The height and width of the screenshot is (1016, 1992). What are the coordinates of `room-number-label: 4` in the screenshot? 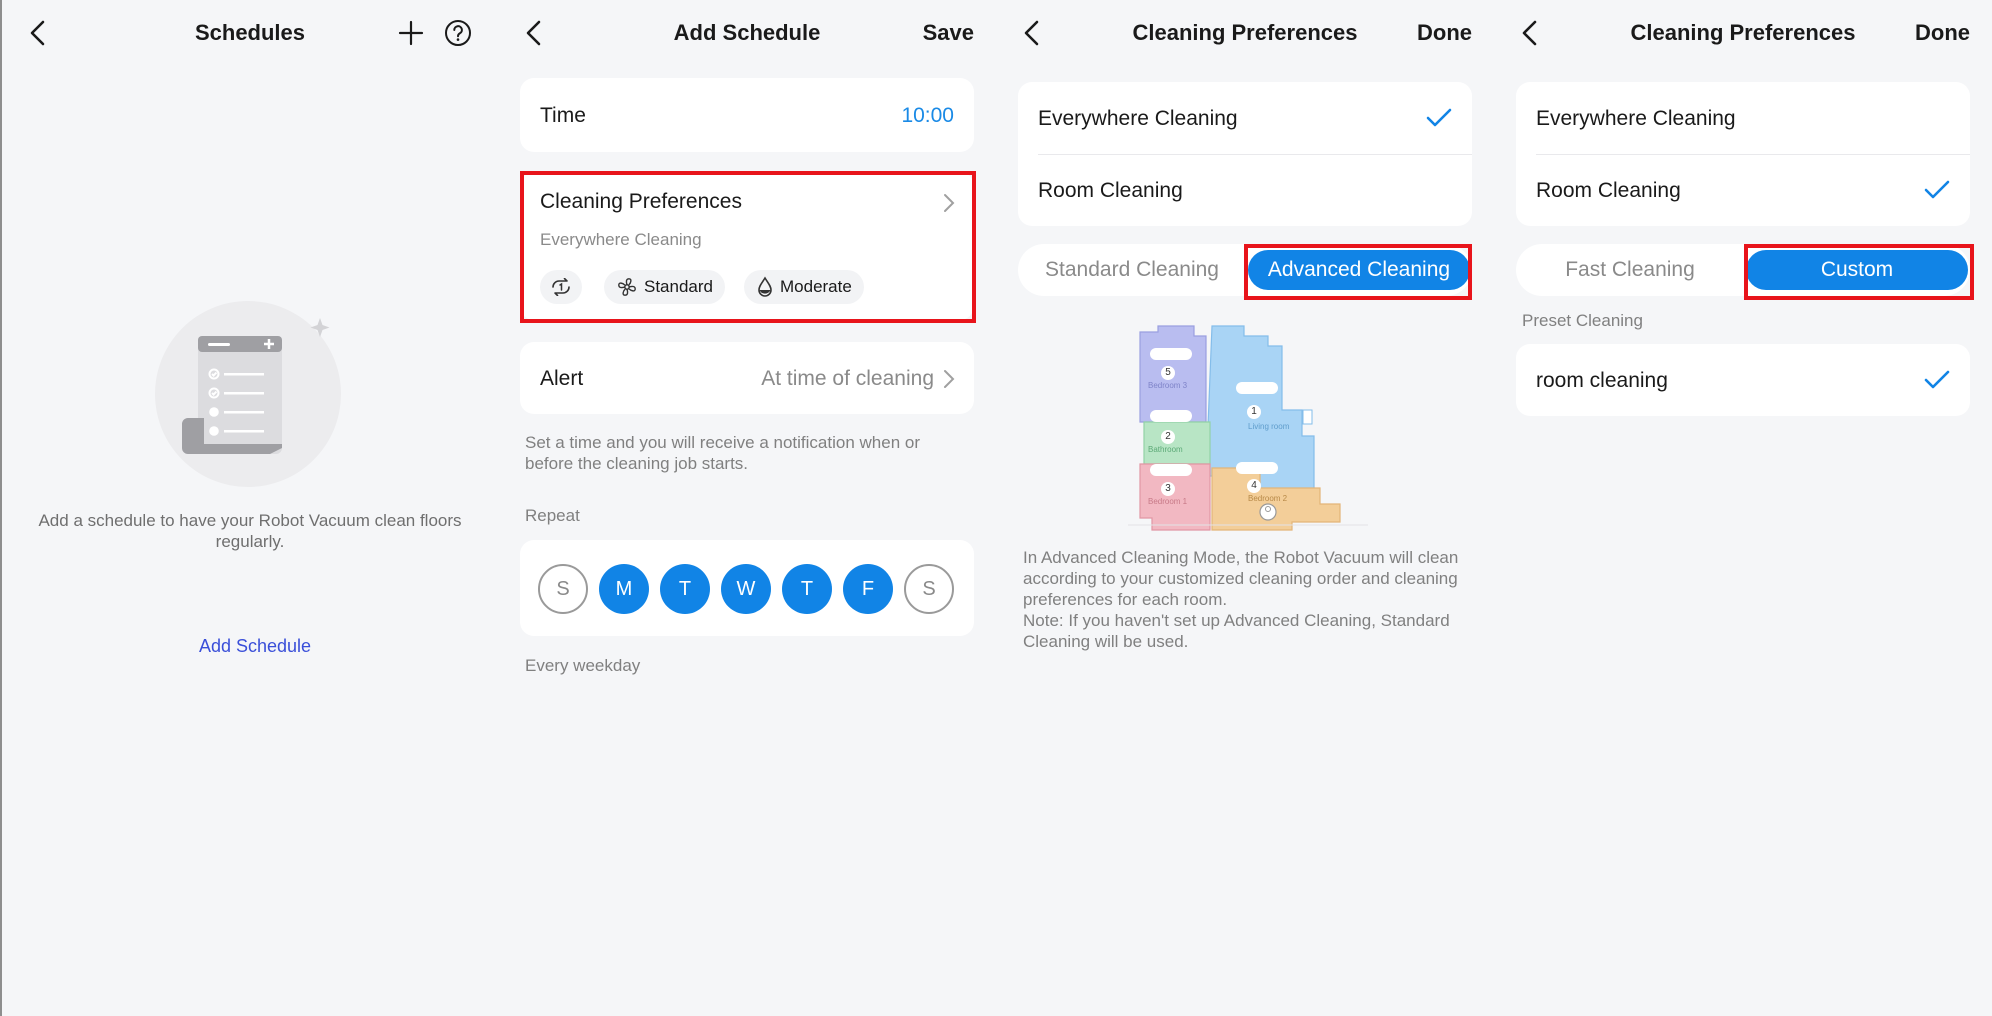 It's located at (1254, 485).